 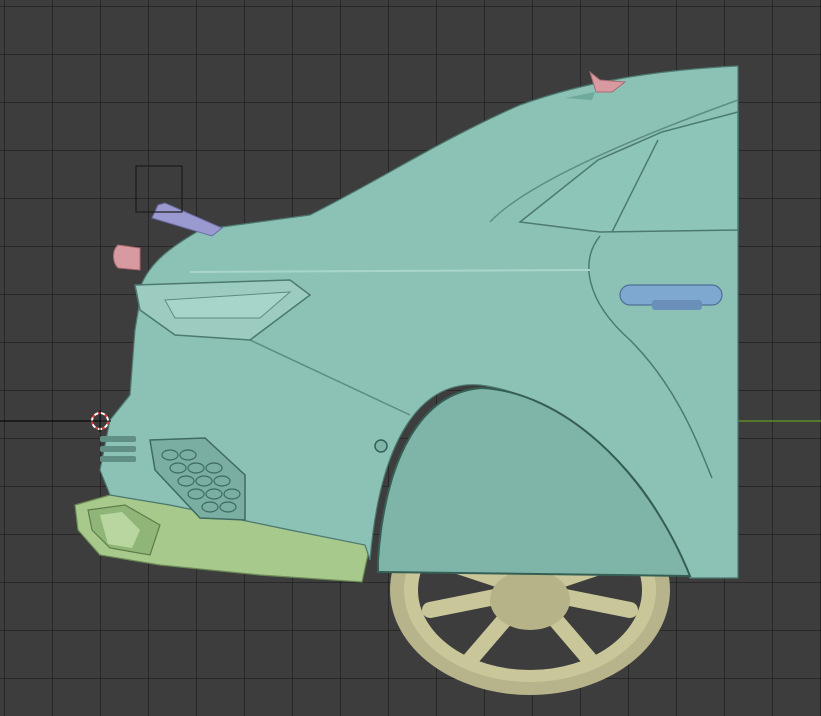 I want to click on rear-spoiler, so click(x=187, y=219).